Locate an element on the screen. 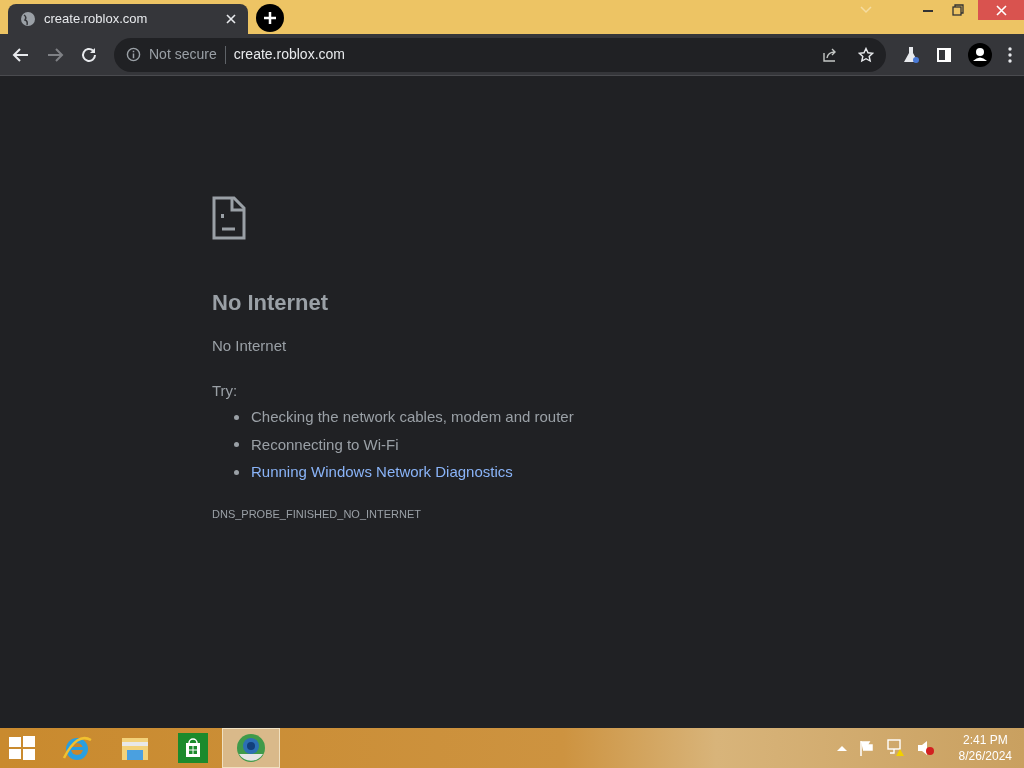  side-panel-icon is located at coordinates (944, 54).